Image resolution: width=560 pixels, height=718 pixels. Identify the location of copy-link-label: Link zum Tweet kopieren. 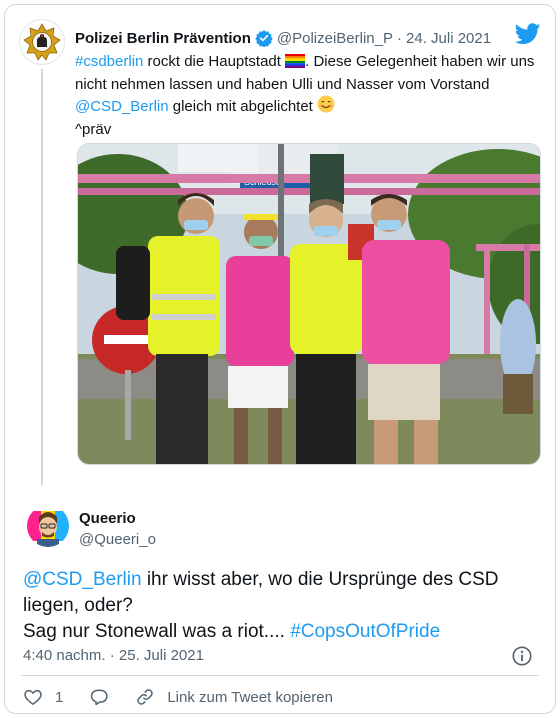
(250, 697).